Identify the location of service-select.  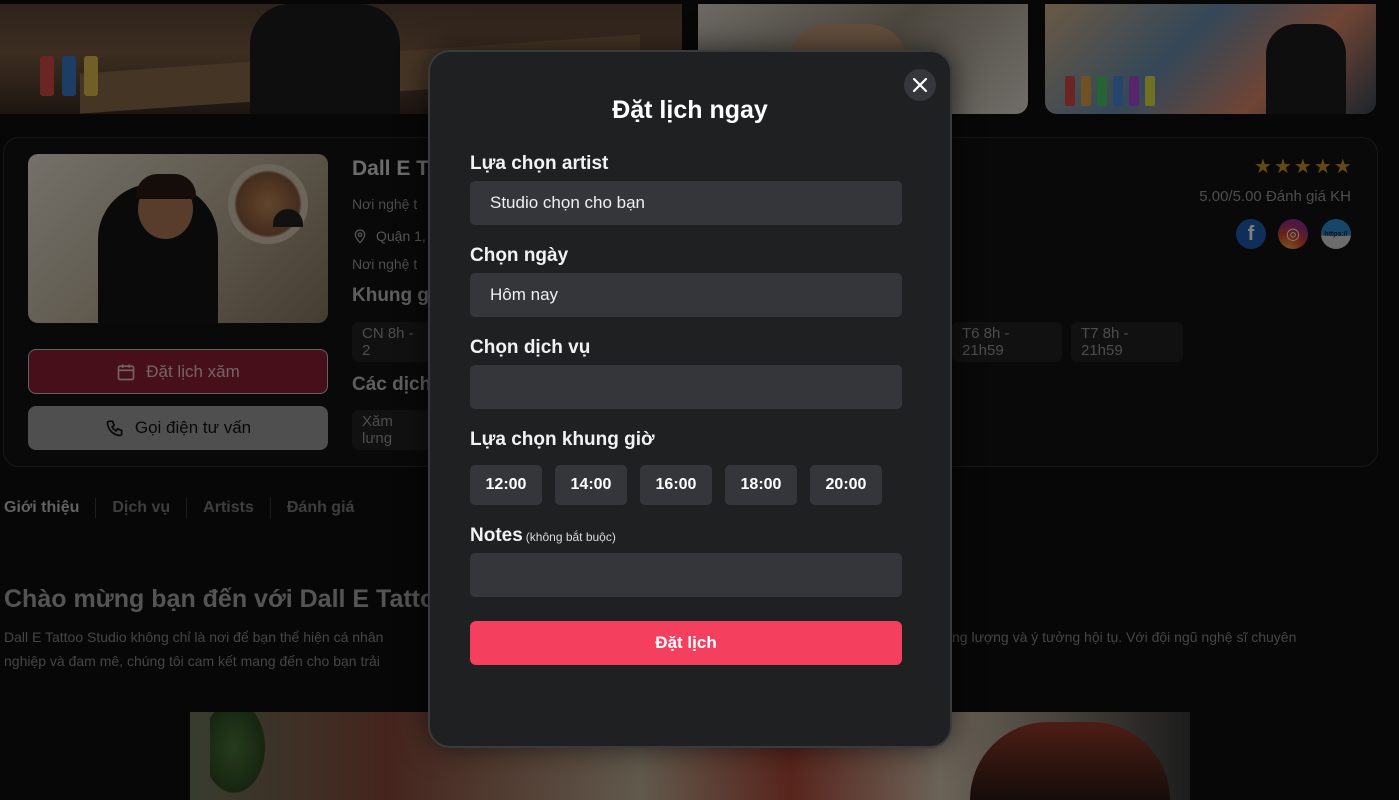
(686, 387).